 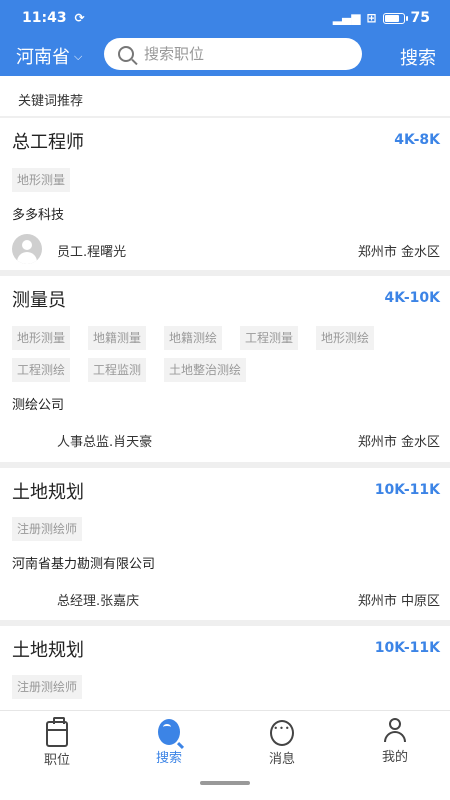 I want to click on contact-person: 人事总监.肖天豪, so click(x=105, y=442).